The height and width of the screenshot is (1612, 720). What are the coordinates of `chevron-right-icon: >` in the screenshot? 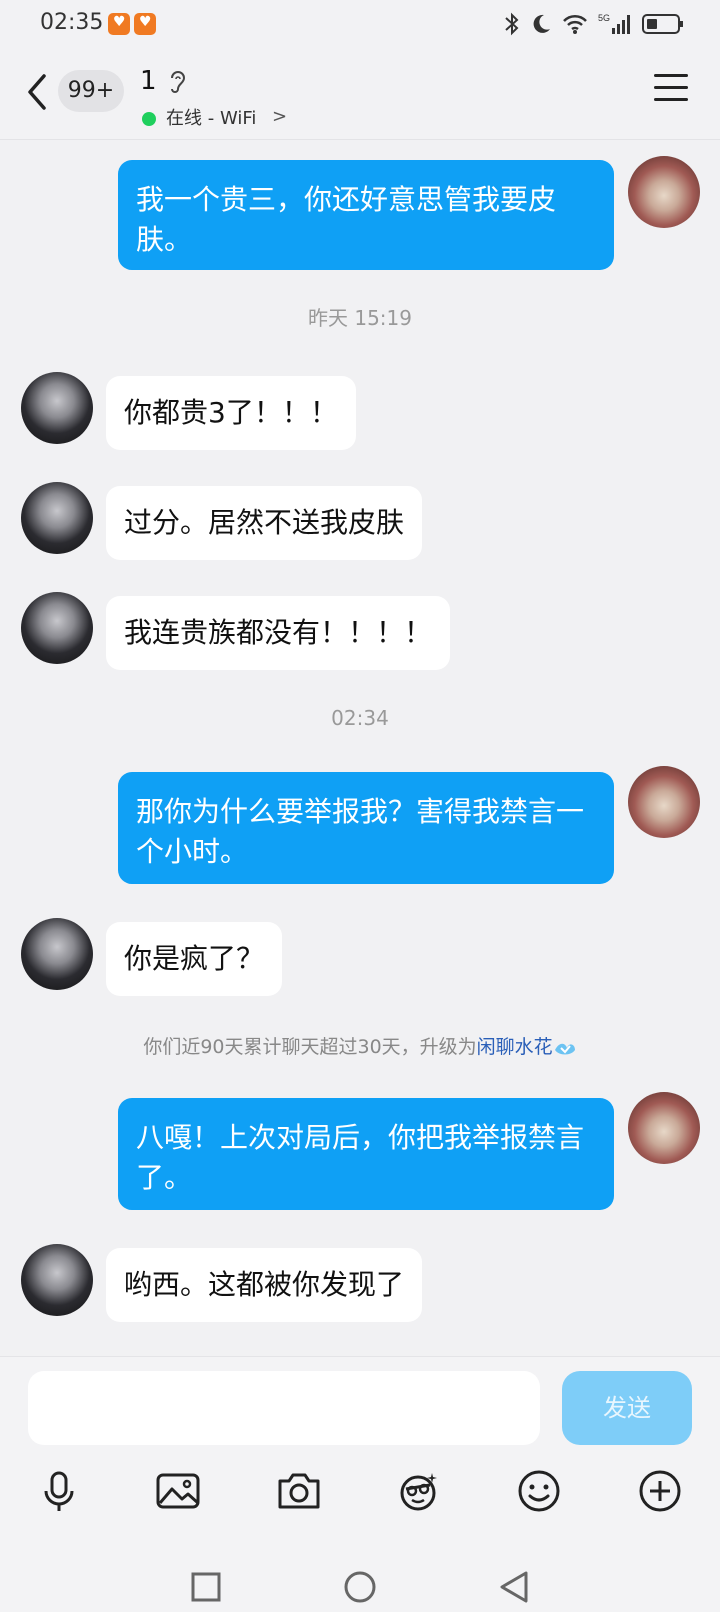 It's located at (279, 116).